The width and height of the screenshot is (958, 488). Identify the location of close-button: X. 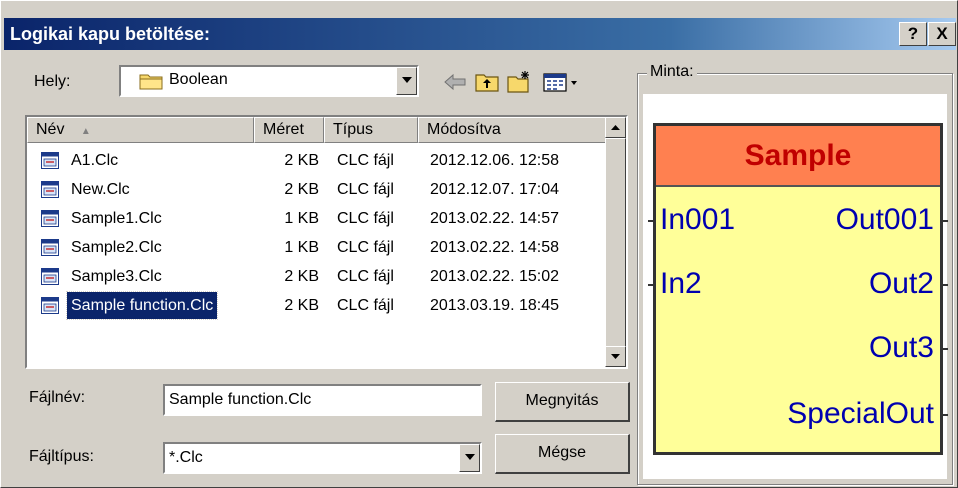
(942, 34).